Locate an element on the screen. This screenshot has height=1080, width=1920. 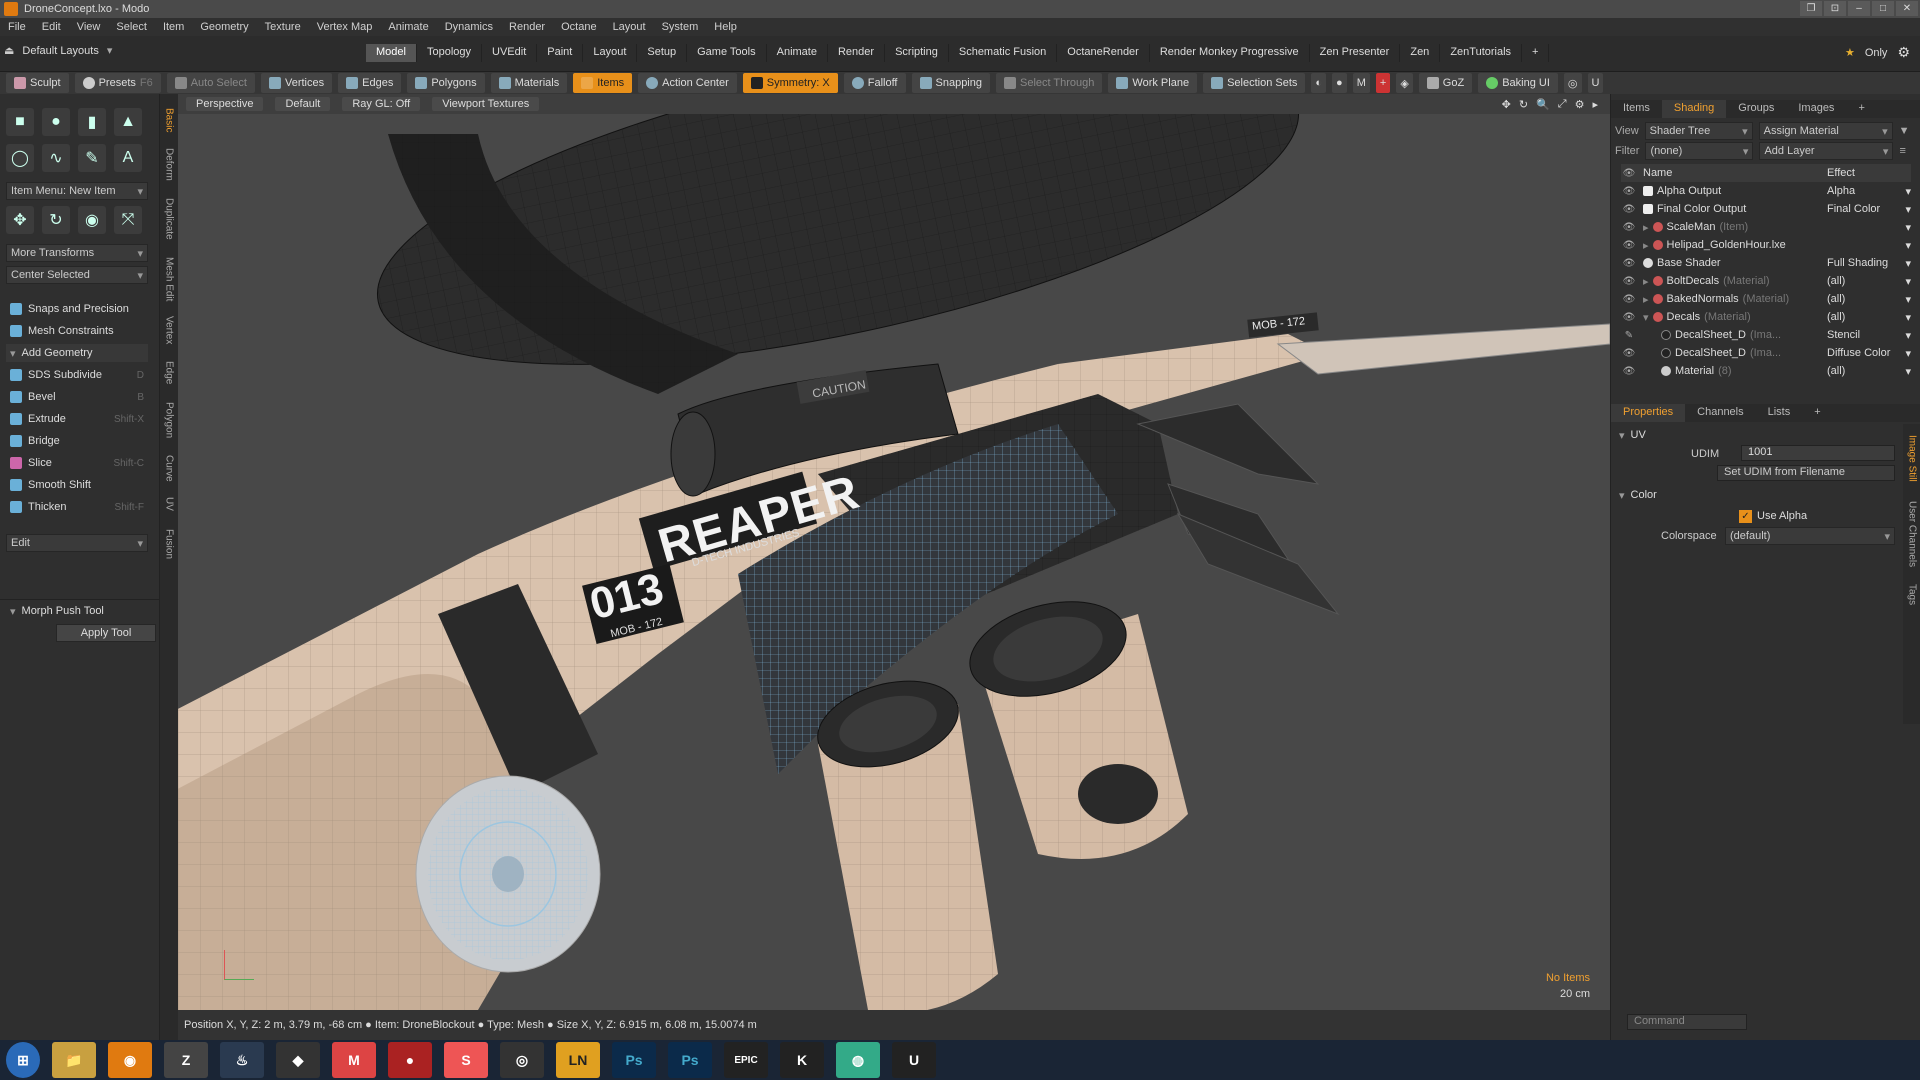
auto-select-button: Auto Select is located at coordinates (210, 83).